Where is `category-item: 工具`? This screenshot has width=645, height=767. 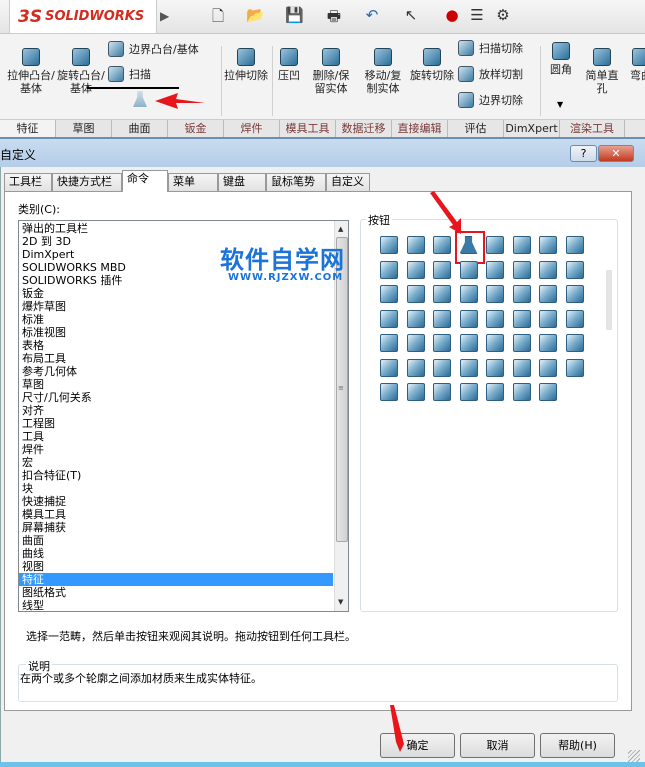
category-item: 工具 is located at coordinates (177, 436).